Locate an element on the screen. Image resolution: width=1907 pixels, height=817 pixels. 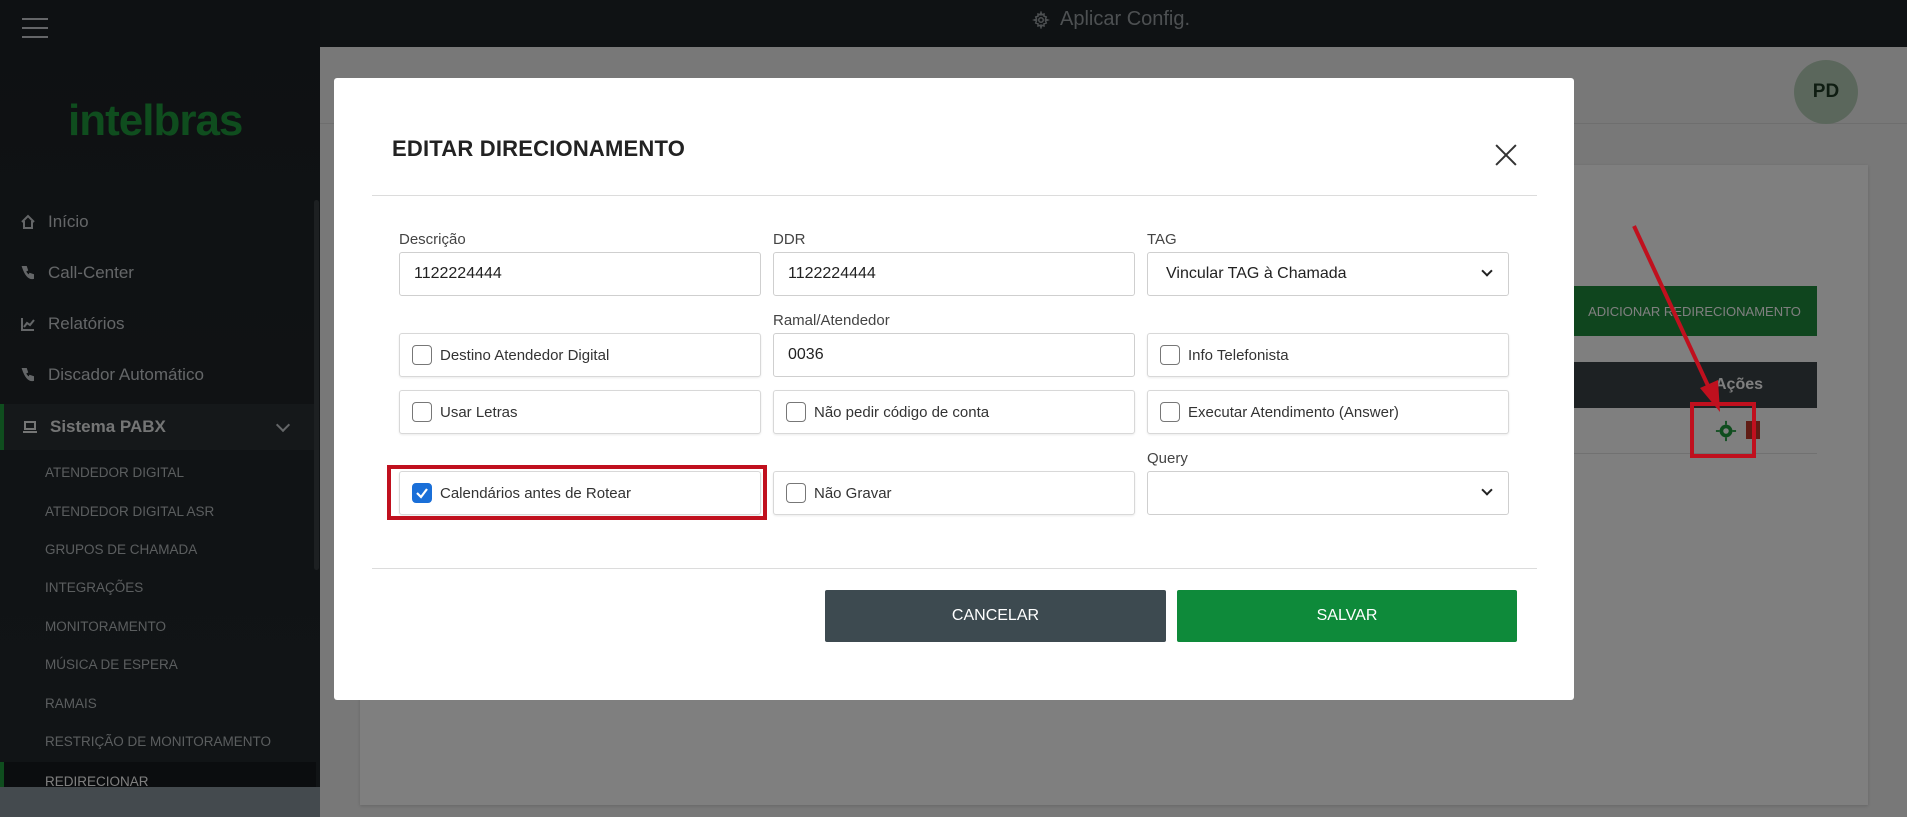
nao-gravar-checkbox: Não Gravar is located at coordinates (954, 493).